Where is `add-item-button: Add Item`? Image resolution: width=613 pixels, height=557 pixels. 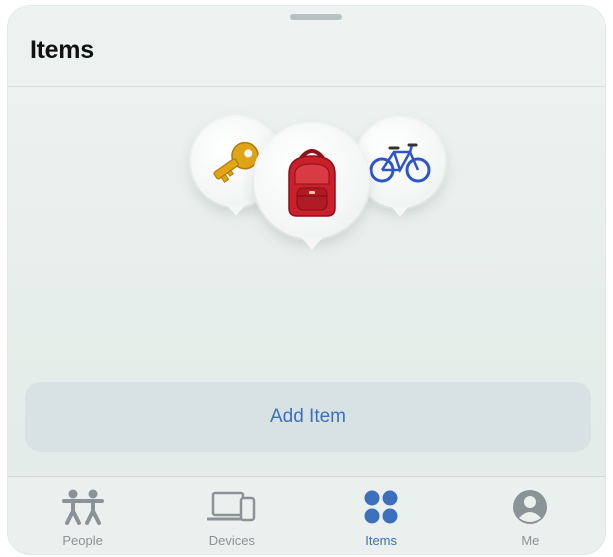 add-item-button: Add Item is located at coordinates (308, 417).